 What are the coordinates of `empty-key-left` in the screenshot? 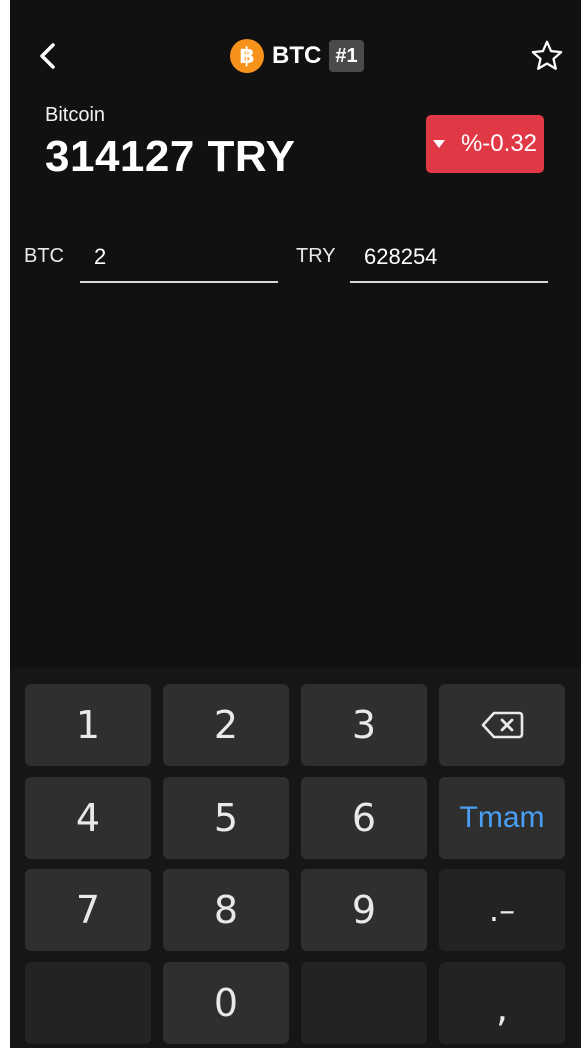 It's located at (88, 1003).